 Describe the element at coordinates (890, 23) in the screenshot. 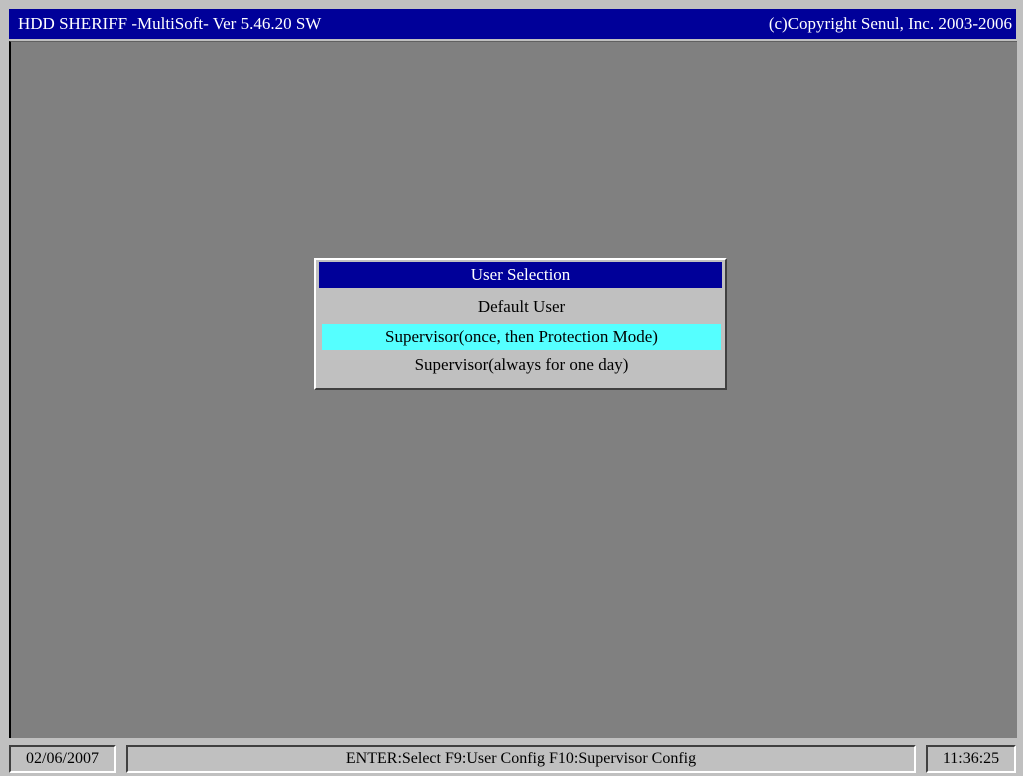

I see `copyright-text: (c)Copyright Senul, Inc. 2003-2006` at that location.